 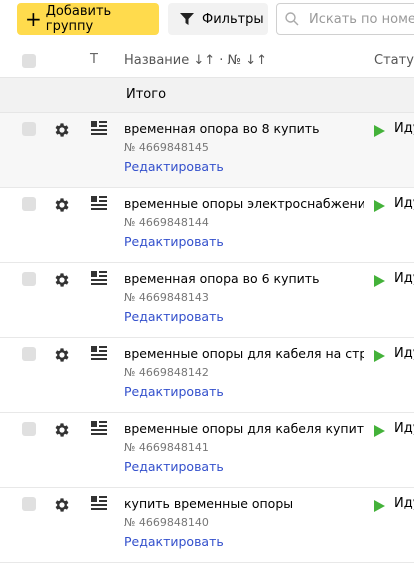 I want to click on column-status-header: Статус, so click(x=394, y=60).